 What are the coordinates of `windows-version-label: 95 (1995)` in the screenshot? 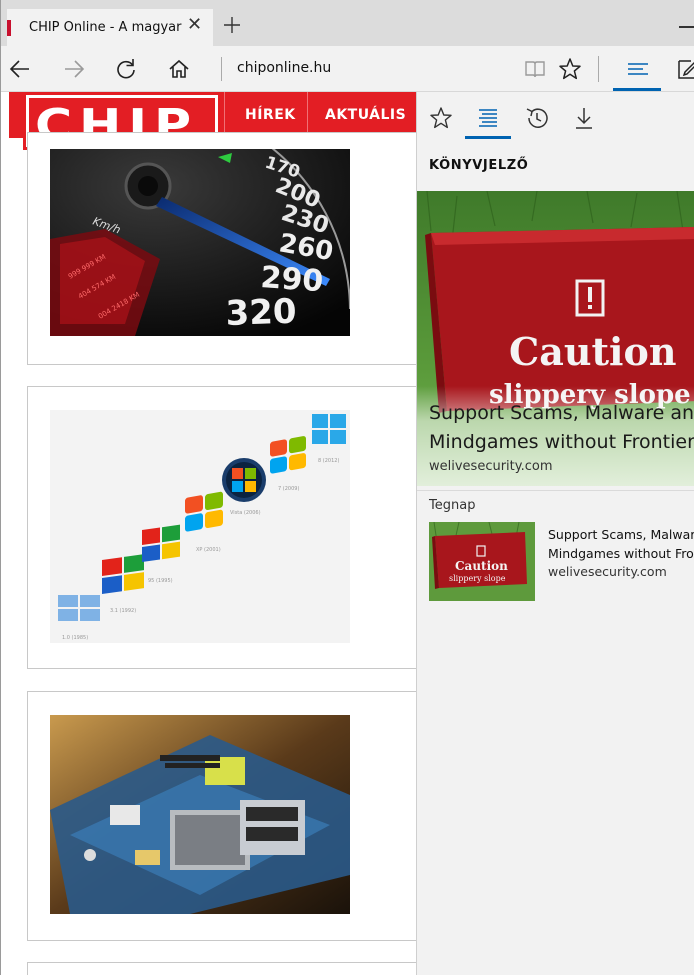 It's located at (160, 581).